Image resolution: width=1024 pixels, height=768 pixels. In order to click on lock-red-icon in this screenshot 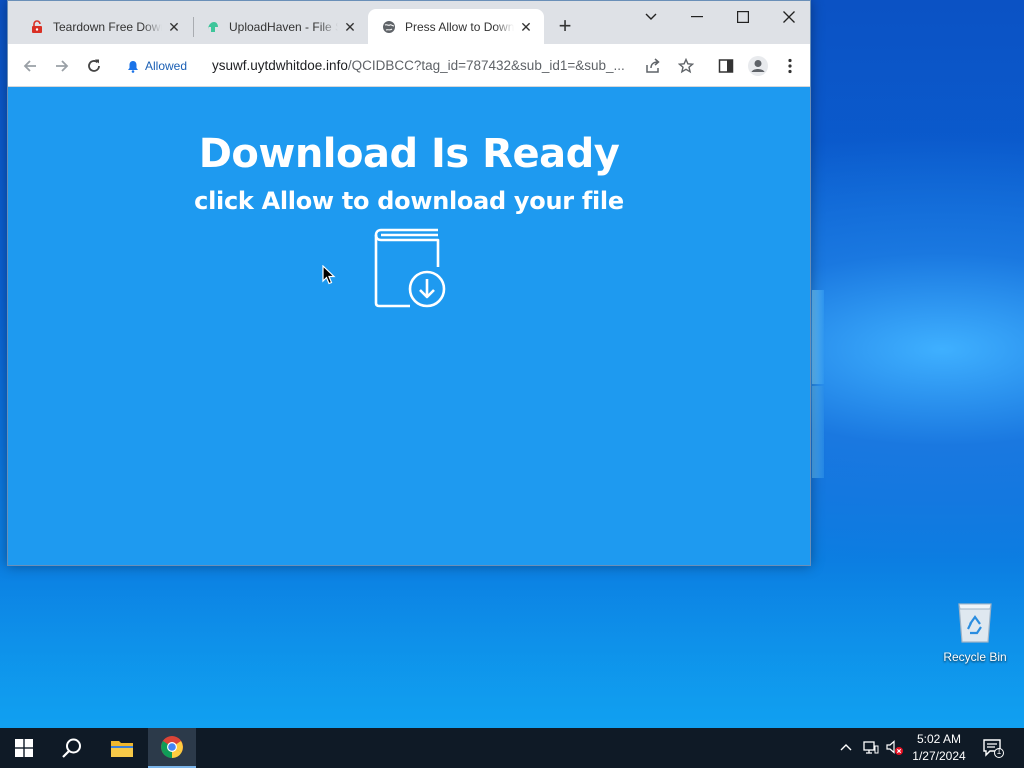, I will do `click(37, 26)`.